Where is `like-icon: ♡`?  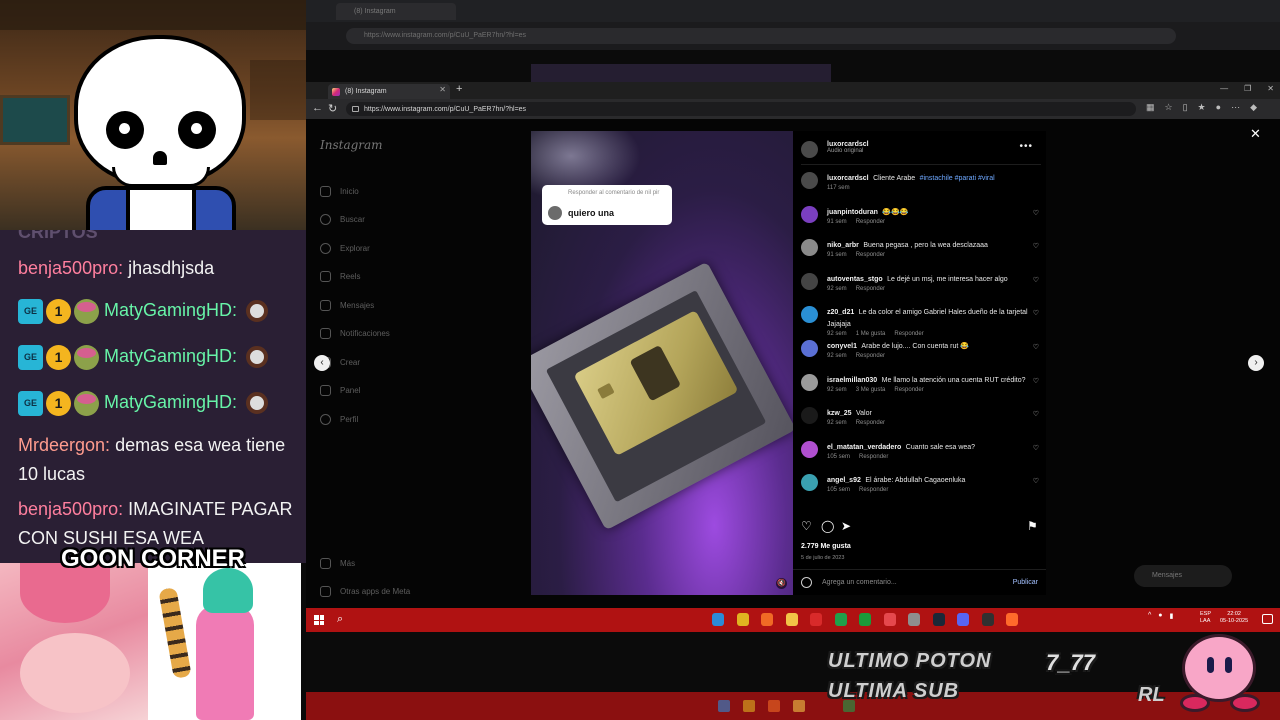 like-icon: ♡ is located at coordinates (806, 526).